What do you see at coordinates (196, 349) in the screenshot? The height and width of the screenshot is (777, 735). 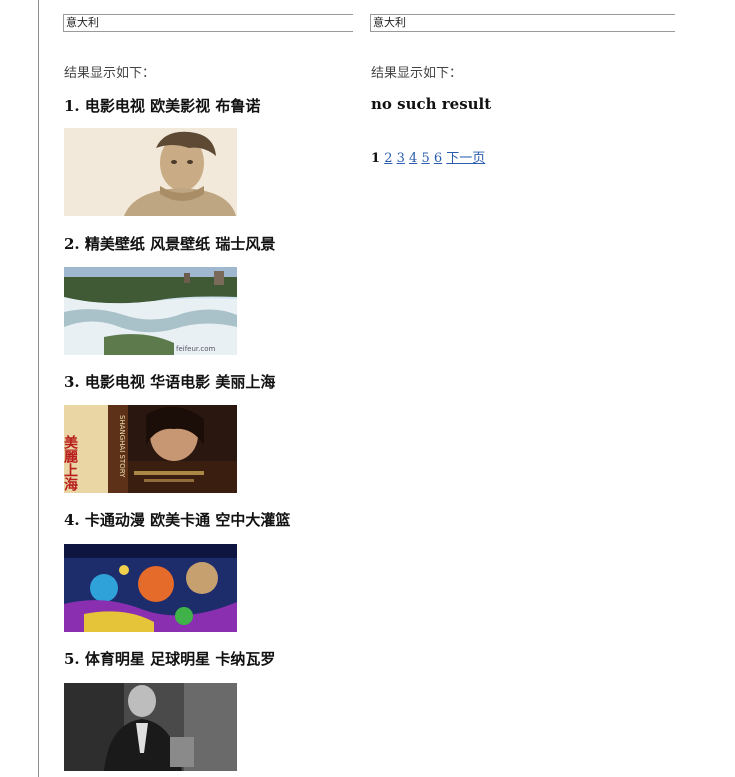 I see `watermark-text: feifeur.com` at bounding box center [196, 349].